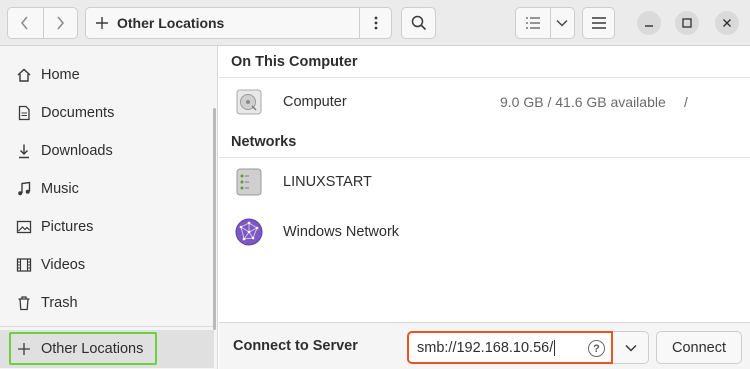 This screenshot has height=369, width=750. Describe the element at coordinates (67, 227) in the screenshot. I see `sidebar-item-label: Pictures` at that location.